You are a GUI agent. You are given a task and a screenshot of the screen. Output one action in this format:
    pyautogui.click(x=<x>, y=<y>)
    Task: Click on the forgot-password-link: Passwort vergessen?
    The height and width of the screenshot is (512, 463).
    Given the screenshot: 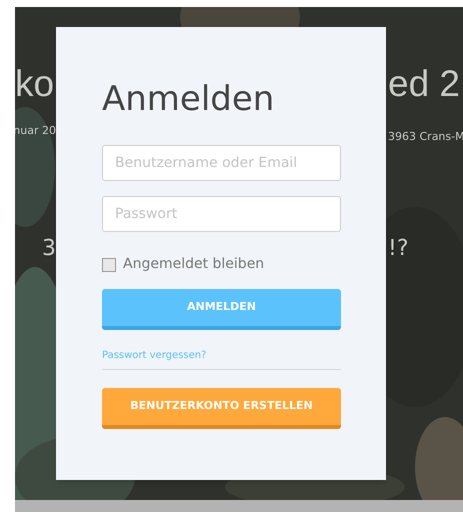 What is the action you would take?
    pyautogui.click(x=154, y=355)
    